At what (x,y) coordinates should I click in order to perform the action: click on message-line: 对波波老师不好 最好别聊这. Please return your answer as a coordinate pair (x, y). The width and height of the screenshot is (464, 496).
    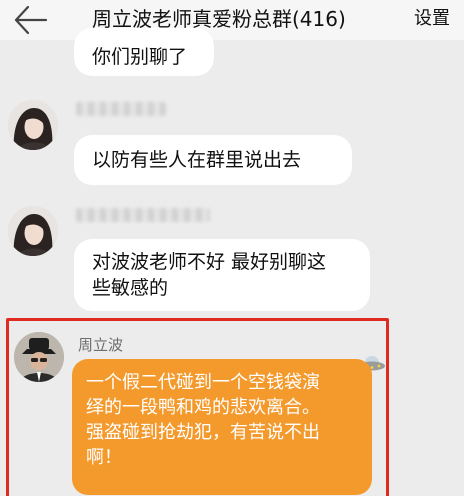
    Looking at the image, I should click on (209, 262).